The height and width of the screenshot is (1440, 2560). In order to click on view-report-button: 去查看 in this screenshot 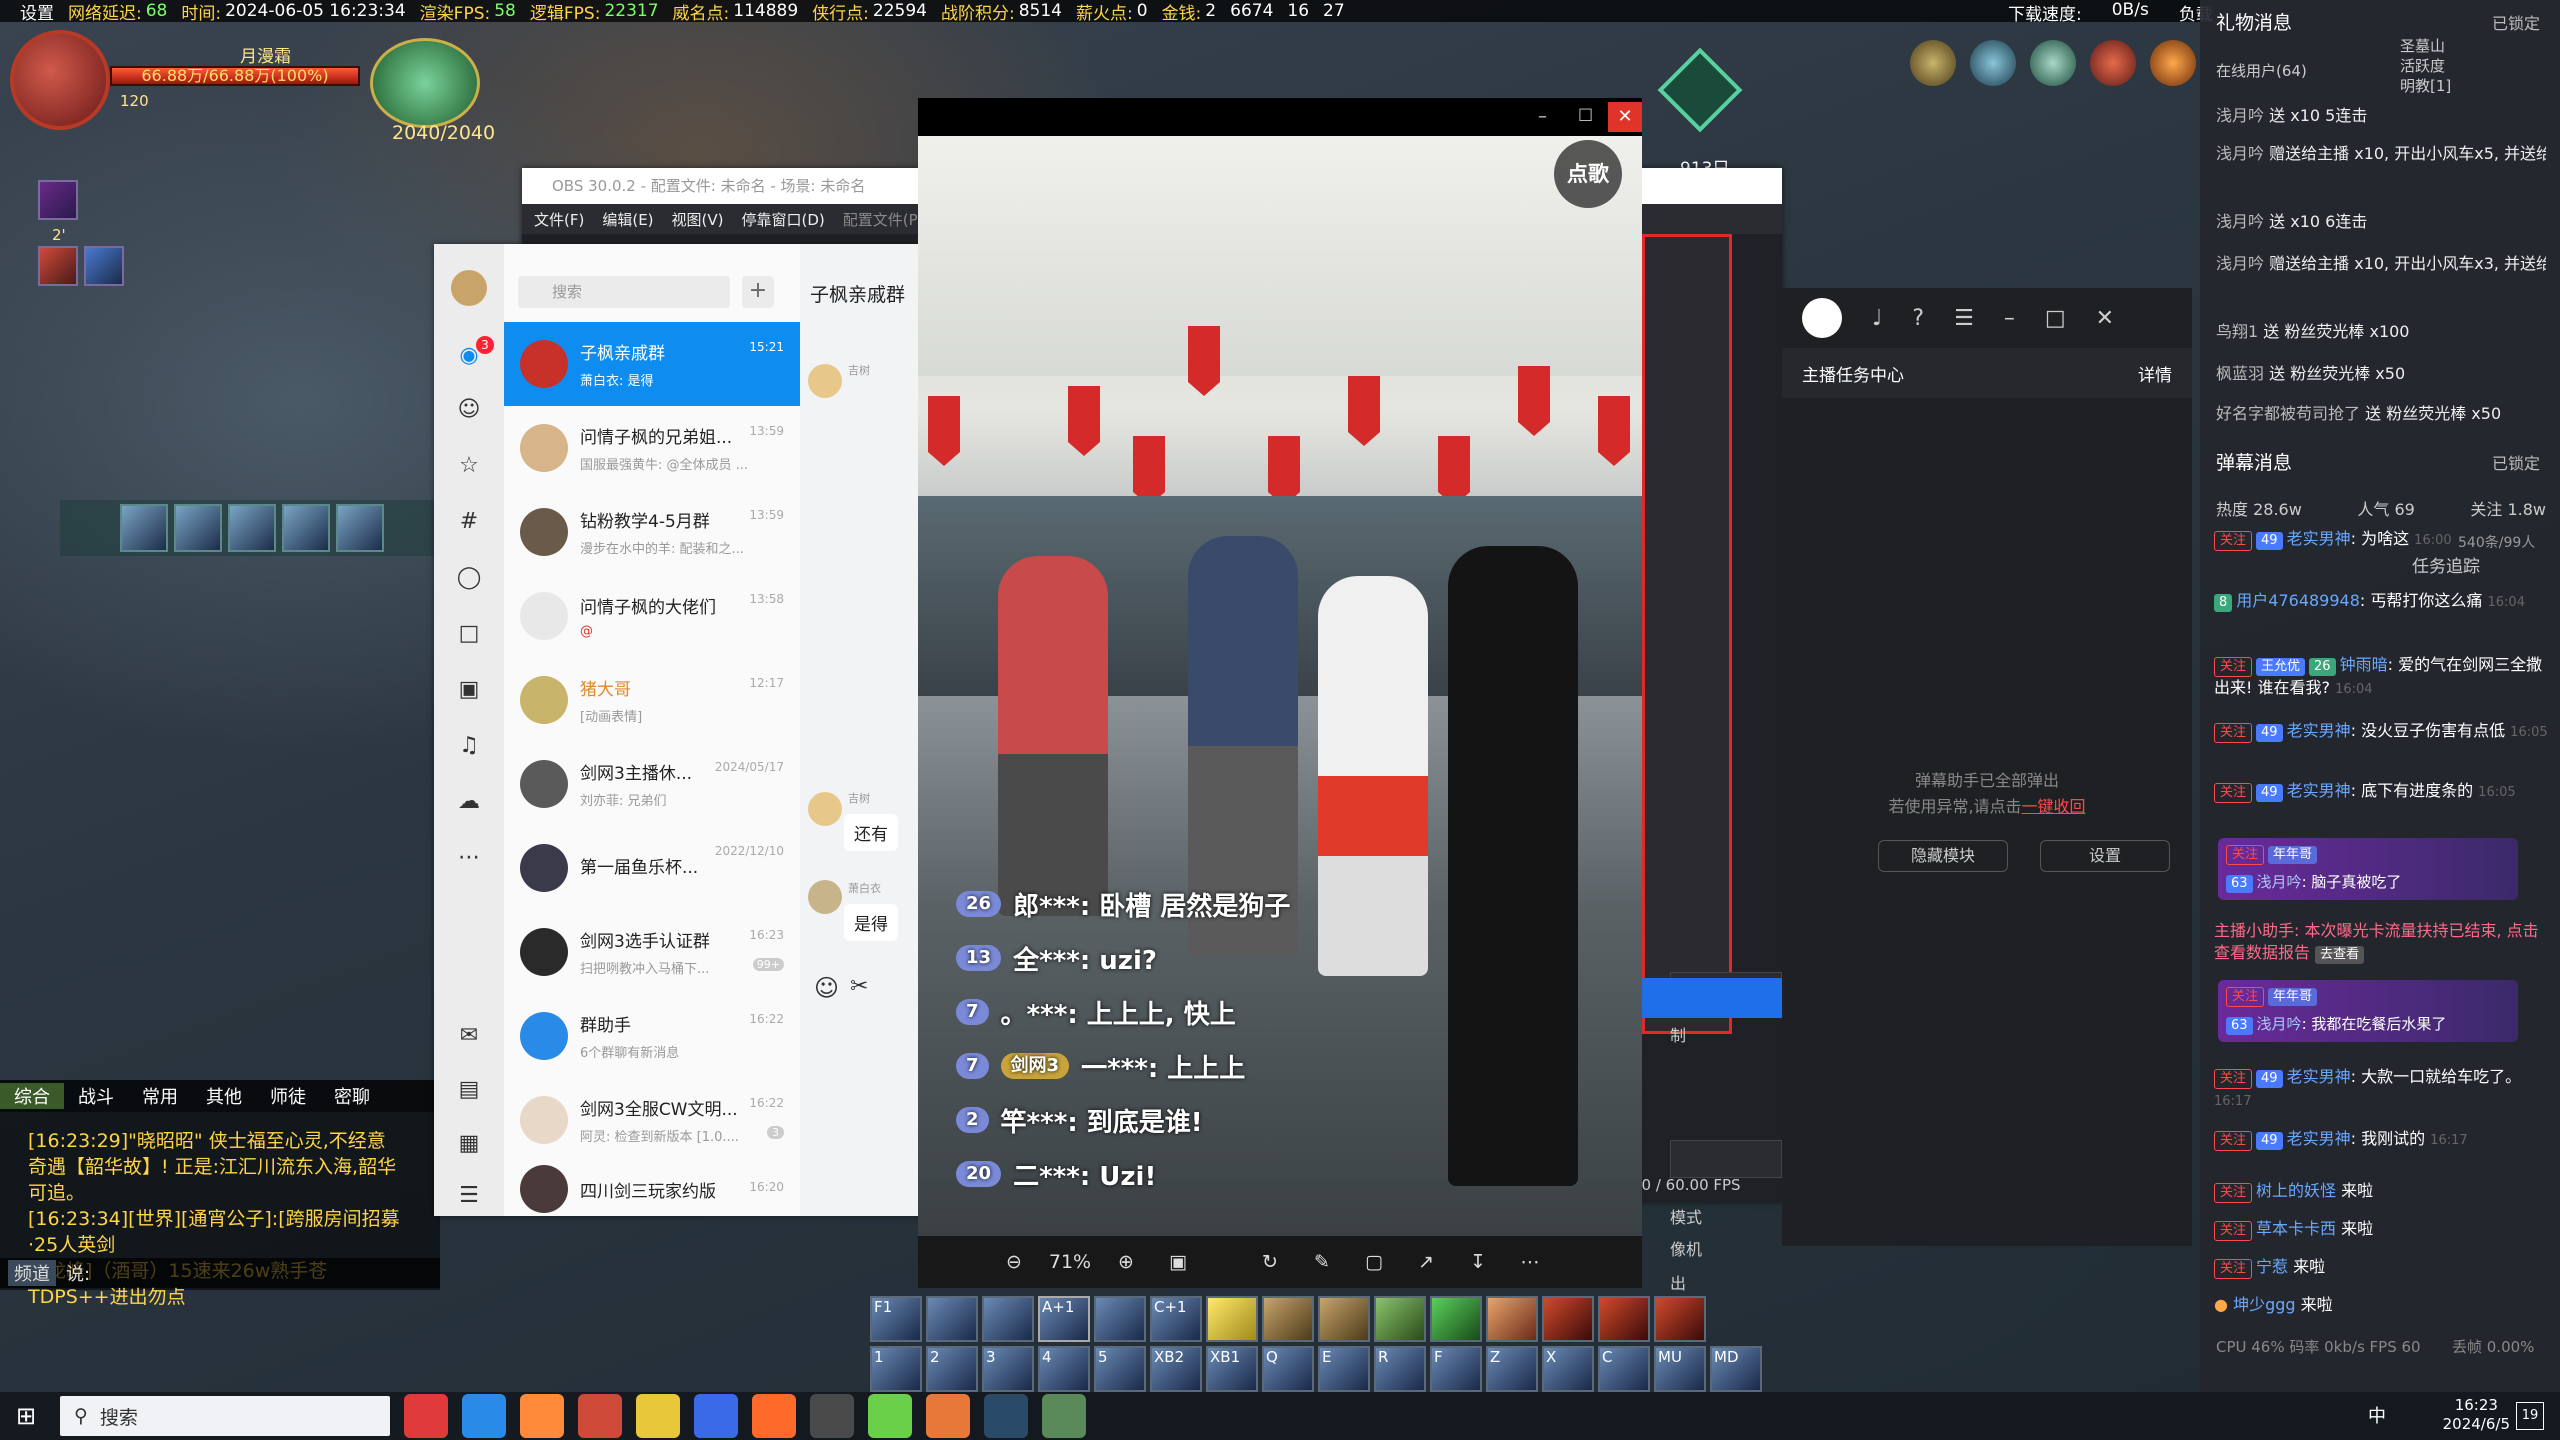, I will do `click(2340, 955)`.